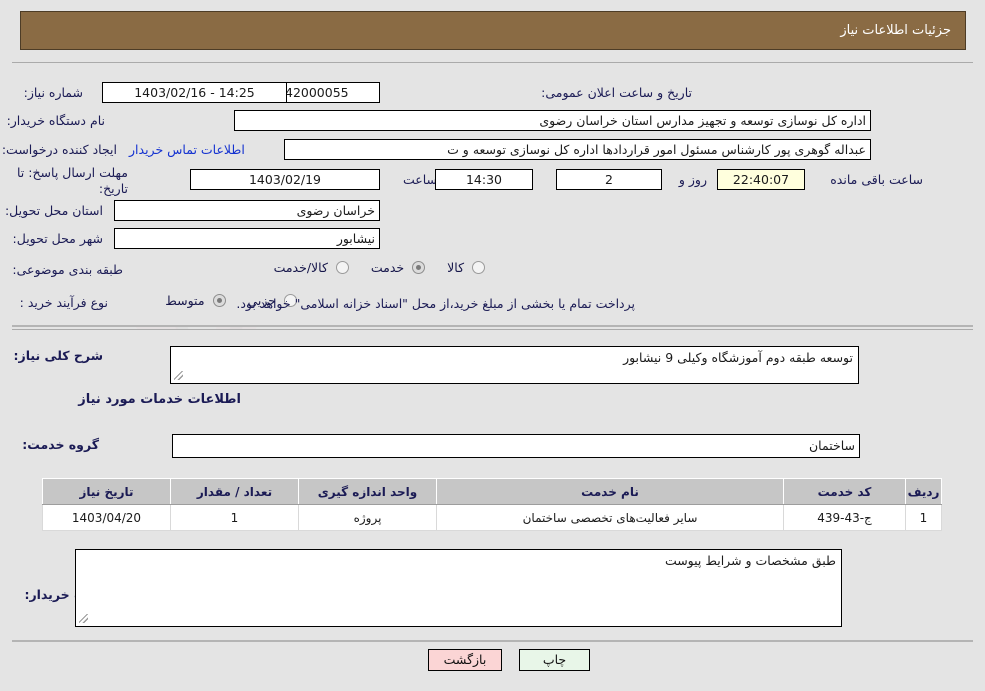  I want to click on column-header-unit: واحد اندازه گیری, so click(367, 491).